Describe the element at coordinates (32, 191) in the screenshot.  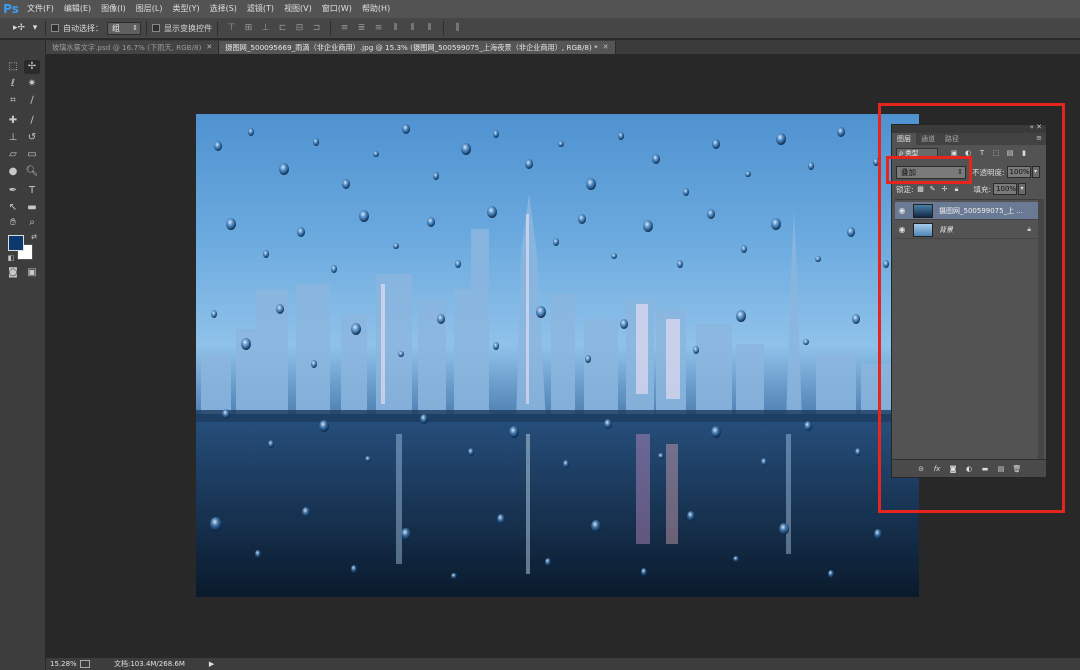
I see `type-tool-icon: T` at that location.